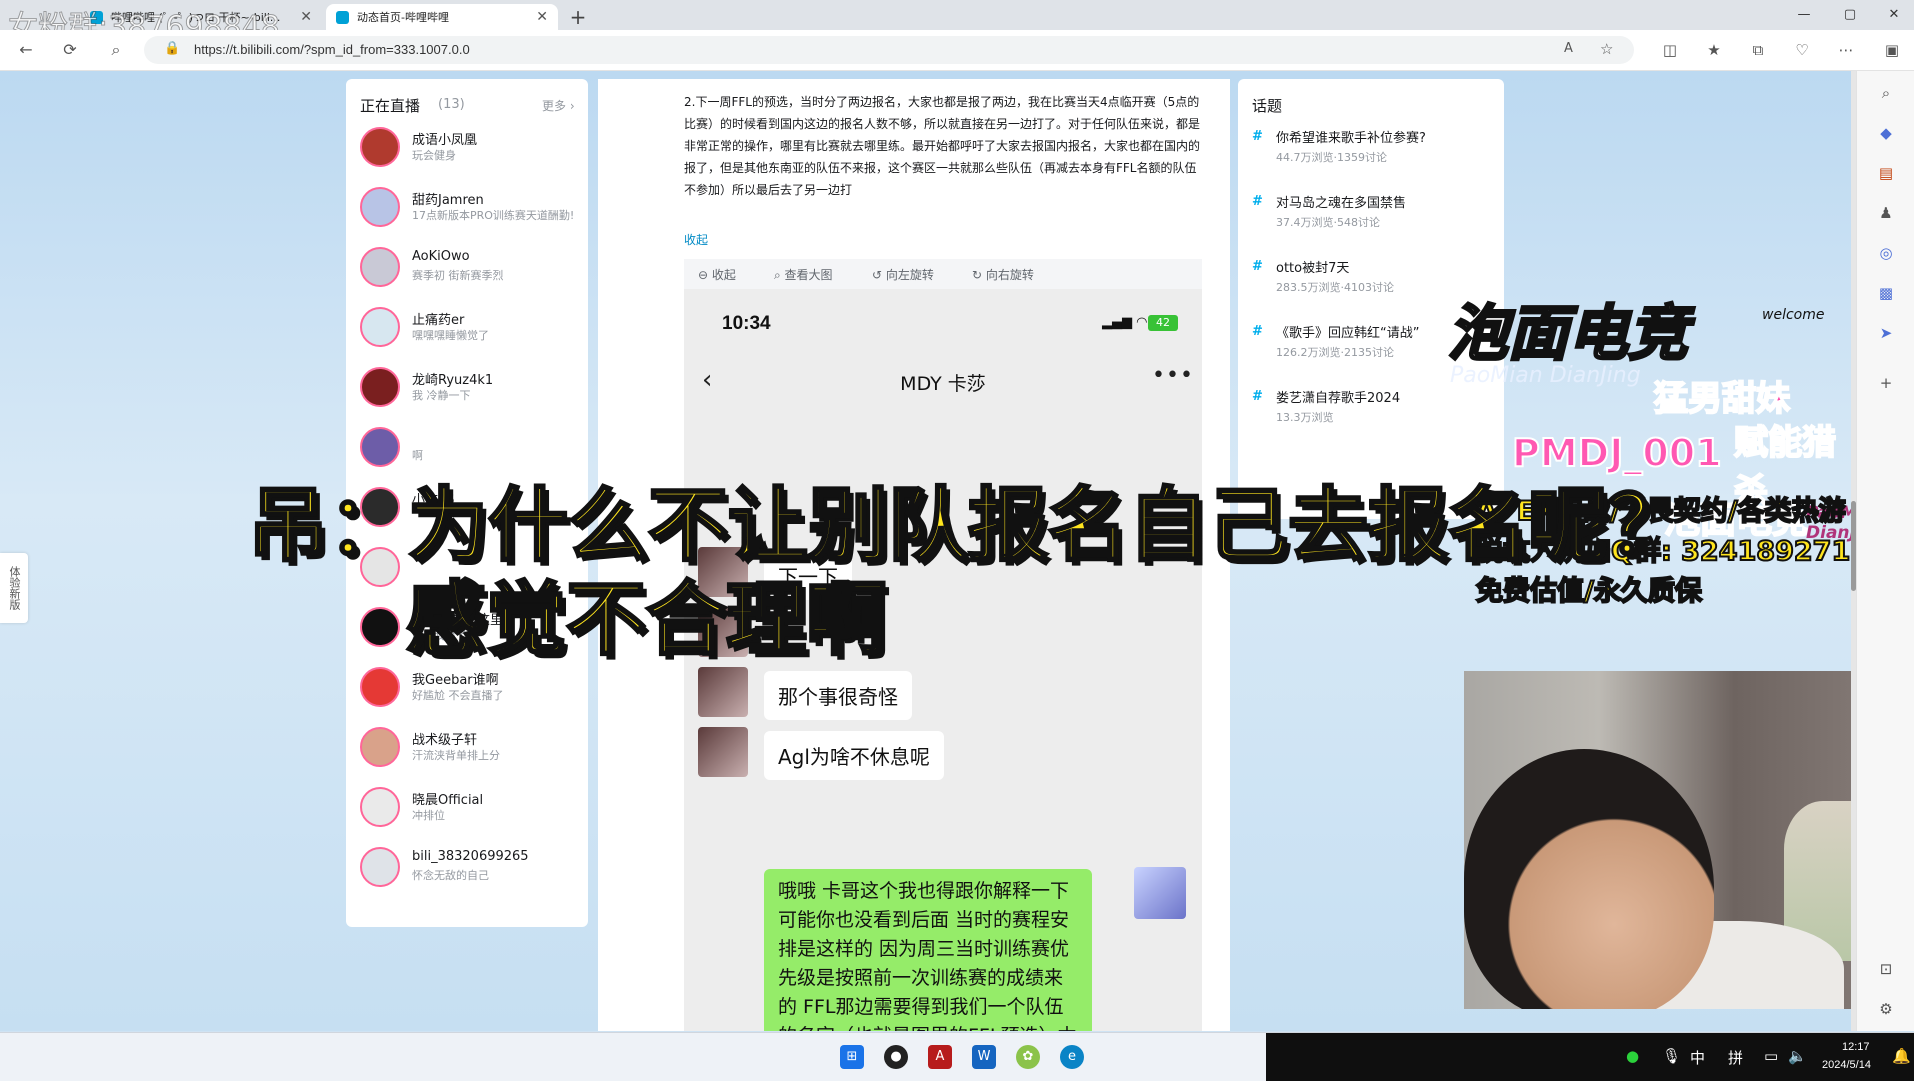 The width and height of the screenshot is (1914, 1081). What do you see at coordinates (1671, 1056) in the screenshot?
I see `microphone-icon: 🎙` at bounding box center [1671, 1056].